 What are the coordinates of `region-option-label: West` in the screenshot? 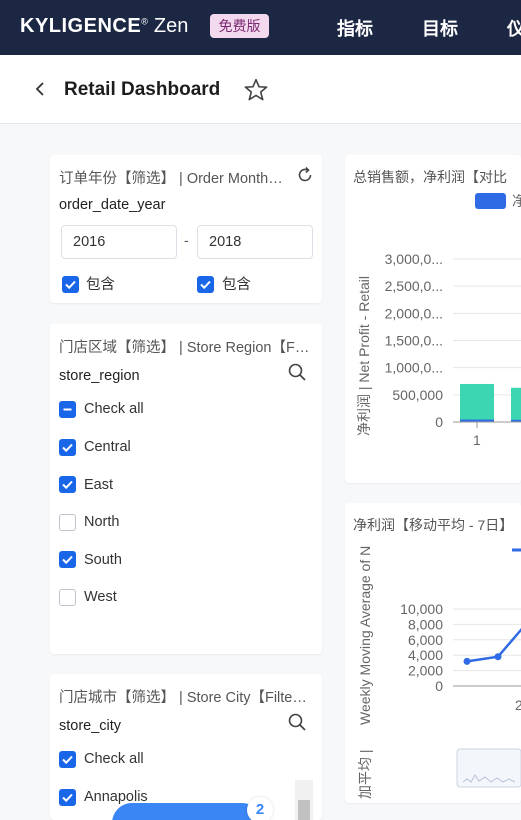 It's located at (100, 597).